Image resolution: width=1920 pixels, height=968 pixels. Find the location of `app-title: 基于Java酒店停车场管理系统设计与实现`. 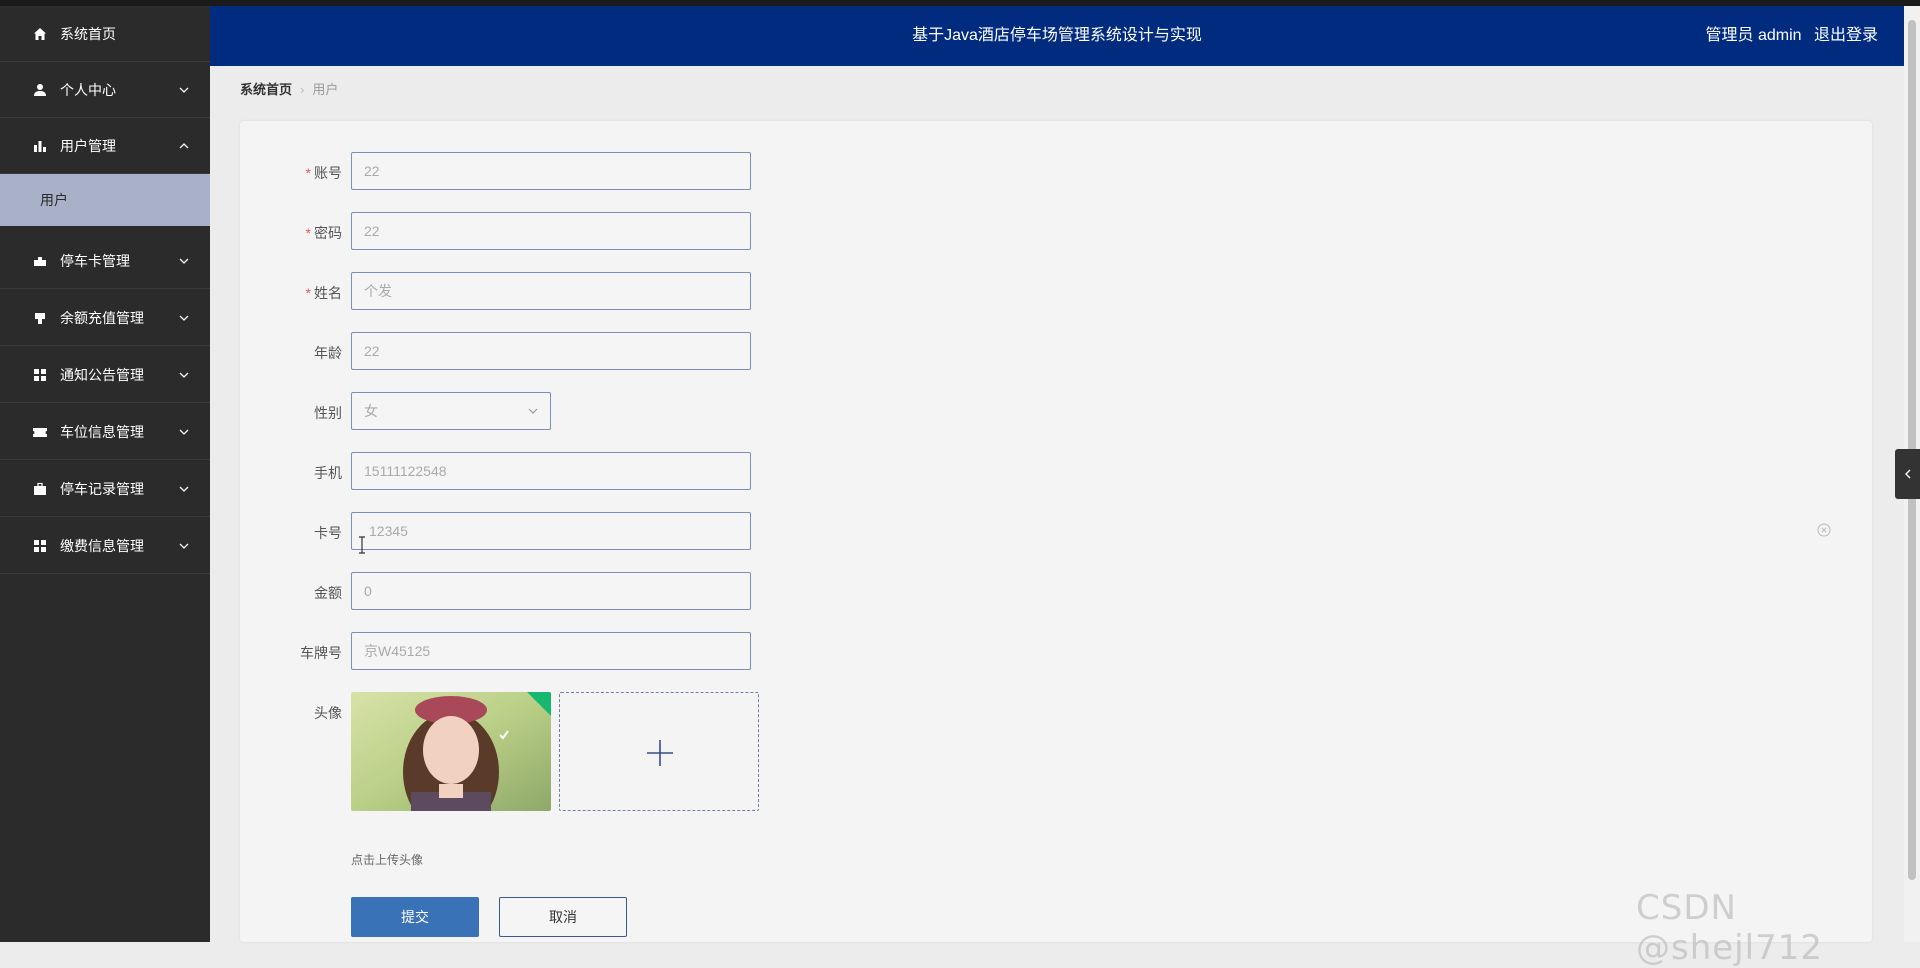

app-title: 基于Java酒店停车场管理系统设计与实现 is located at coordinates (1057, 35).